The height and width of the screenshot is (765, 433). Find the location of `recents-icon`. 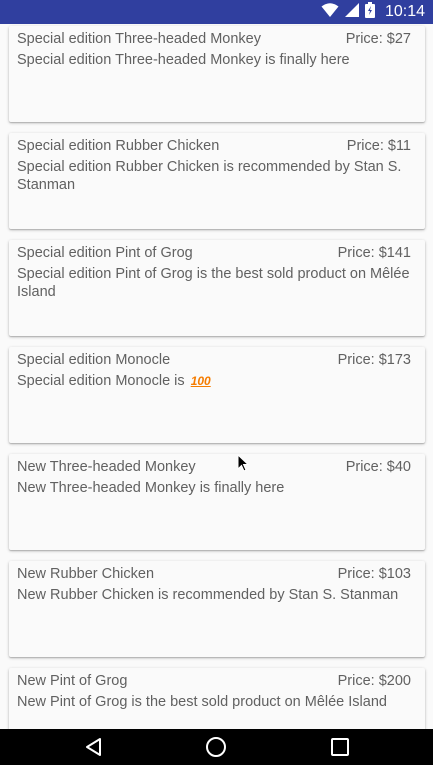

recents-icon is located at coordinates (340, 747).